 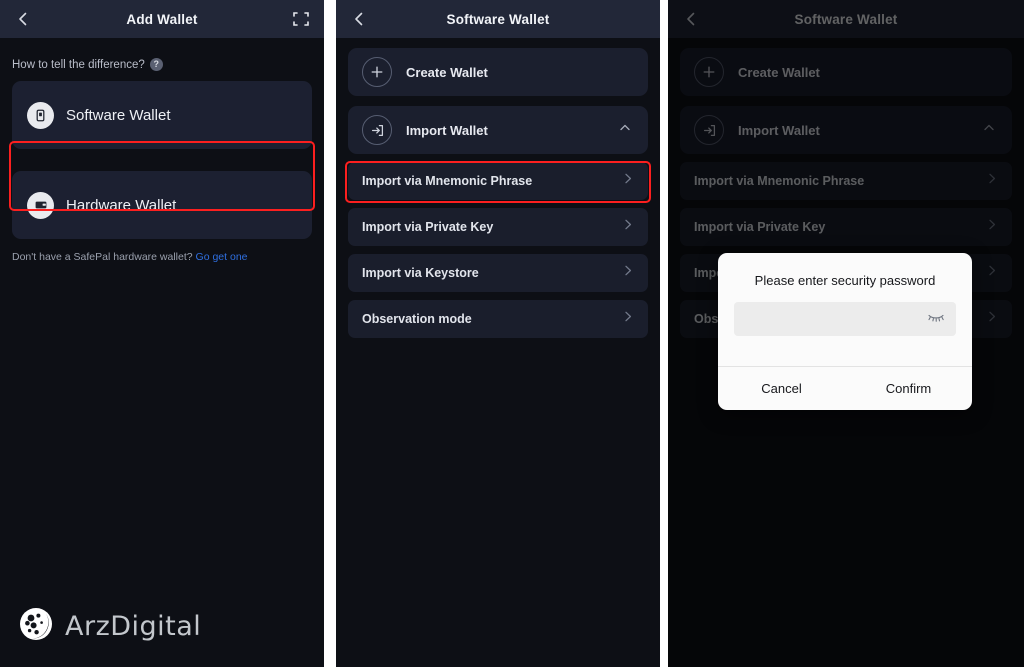 What do you see at coordinates (428, 227) in the screenshot?
I see `list-item-label: Import via Private Key` at bounding box center [428, 227].